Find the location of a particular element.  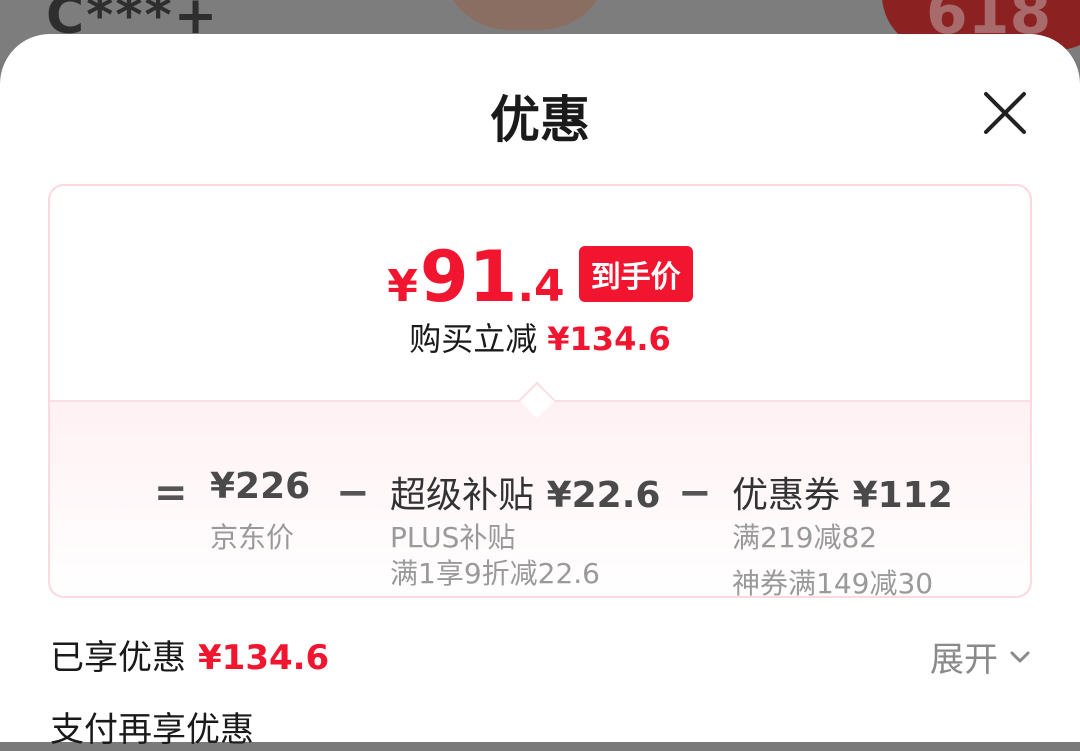

jd-price-label: 京东价 is located at coordinates (252, 537).